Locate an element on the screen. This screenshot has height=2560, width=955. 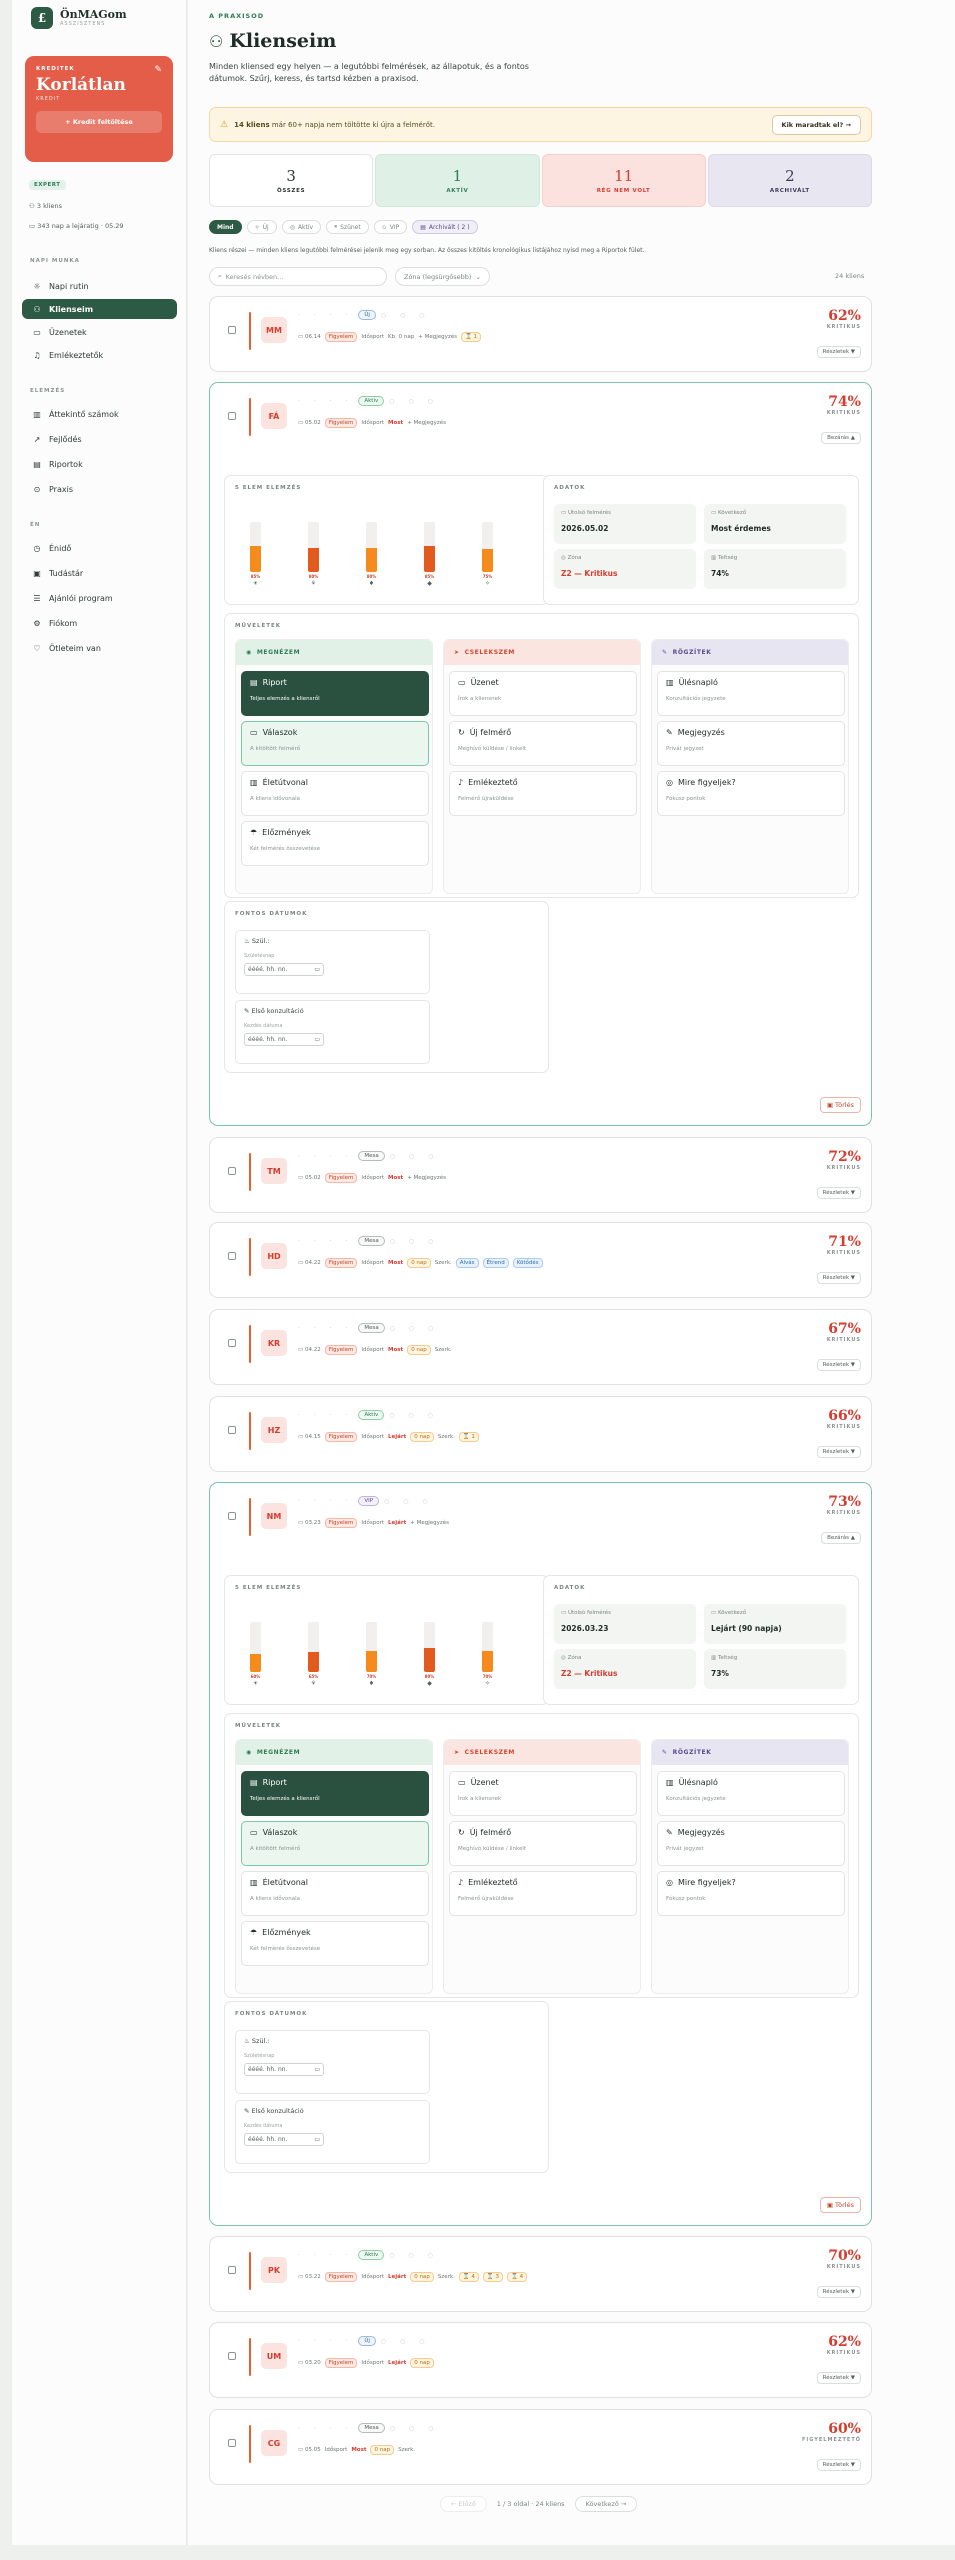
meta-tag: Kötődés is located at coordinates (527, 1263).